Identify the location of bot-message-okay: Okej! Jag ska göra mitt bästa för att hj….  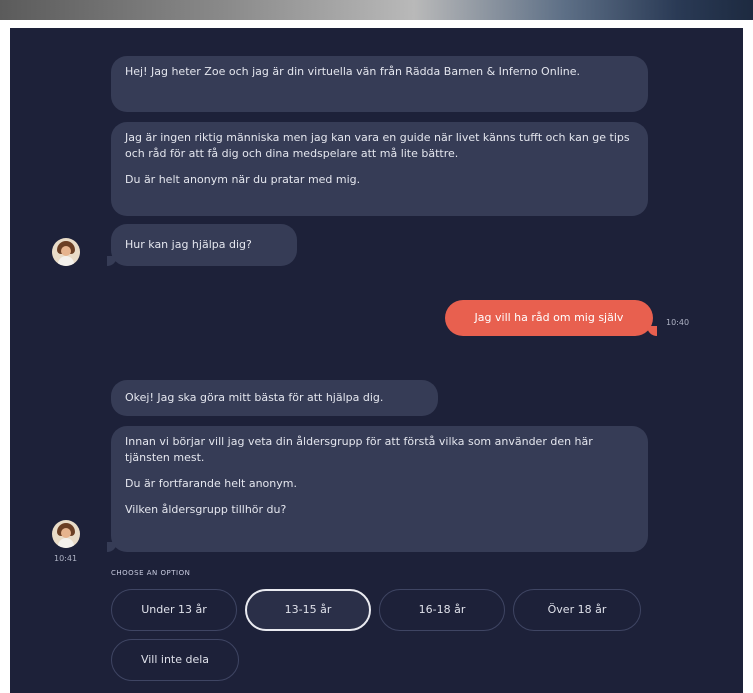
(274, 398).